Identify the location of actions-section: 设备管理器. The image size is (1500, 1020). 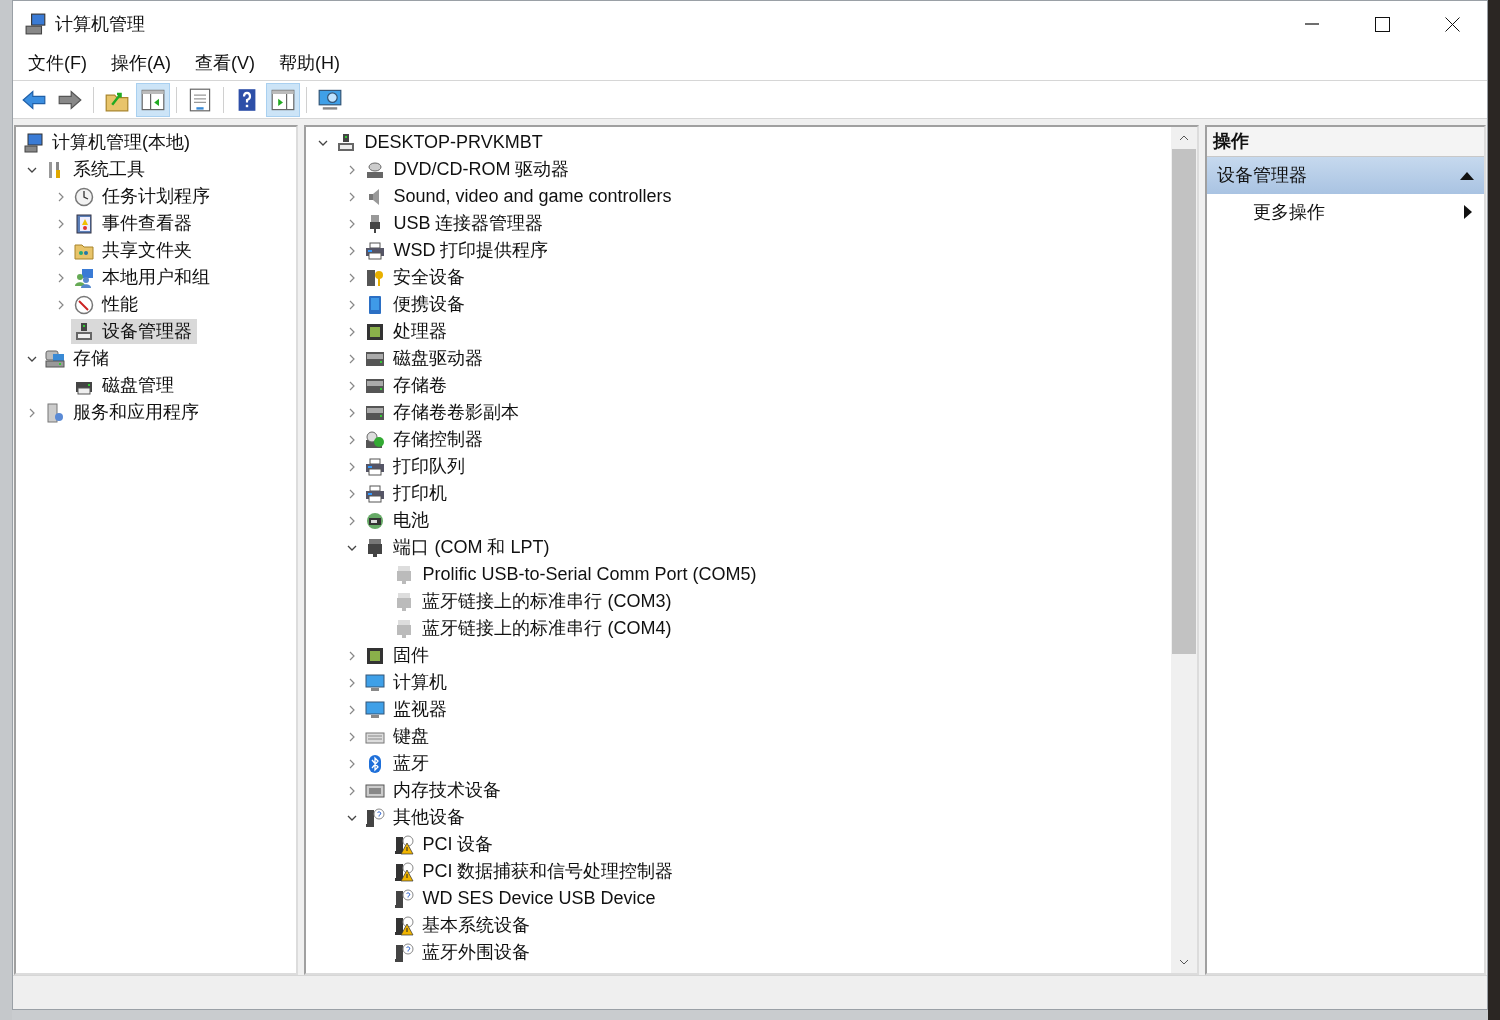
(1345, 175).